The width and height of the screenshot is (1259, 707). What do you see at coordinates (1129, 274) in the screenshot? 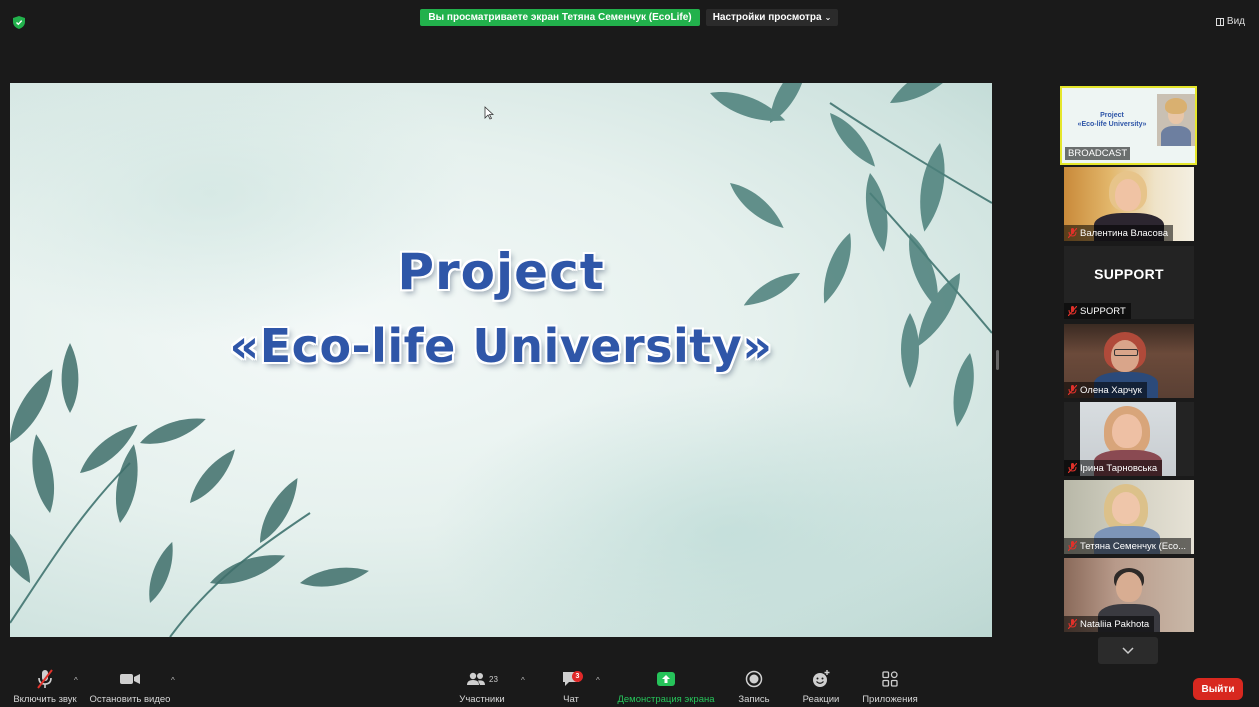
I see `support-avatar-text: SUPPORT` at bounding box center [1129, 274].